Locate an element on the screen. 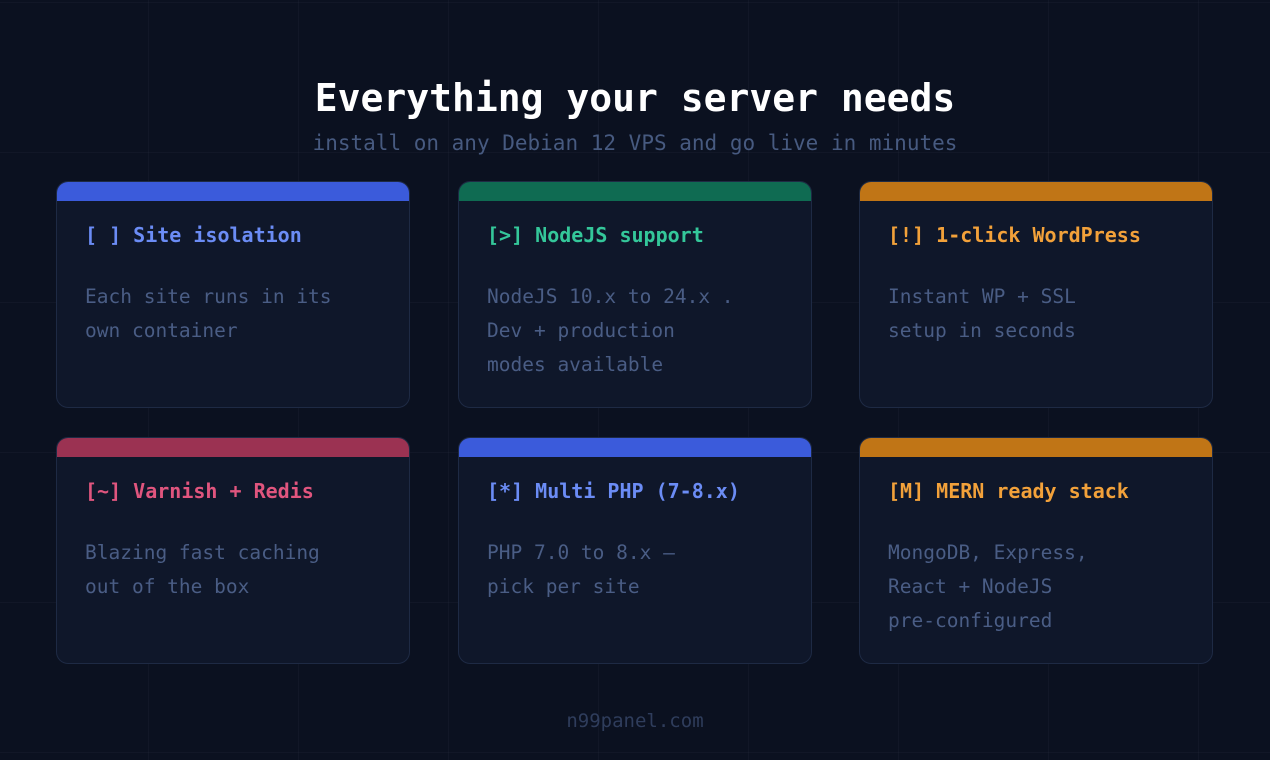 The image size is (1270, 760). card-title: Multi PHP (7-8.x) is located at coordinates (637, 491).